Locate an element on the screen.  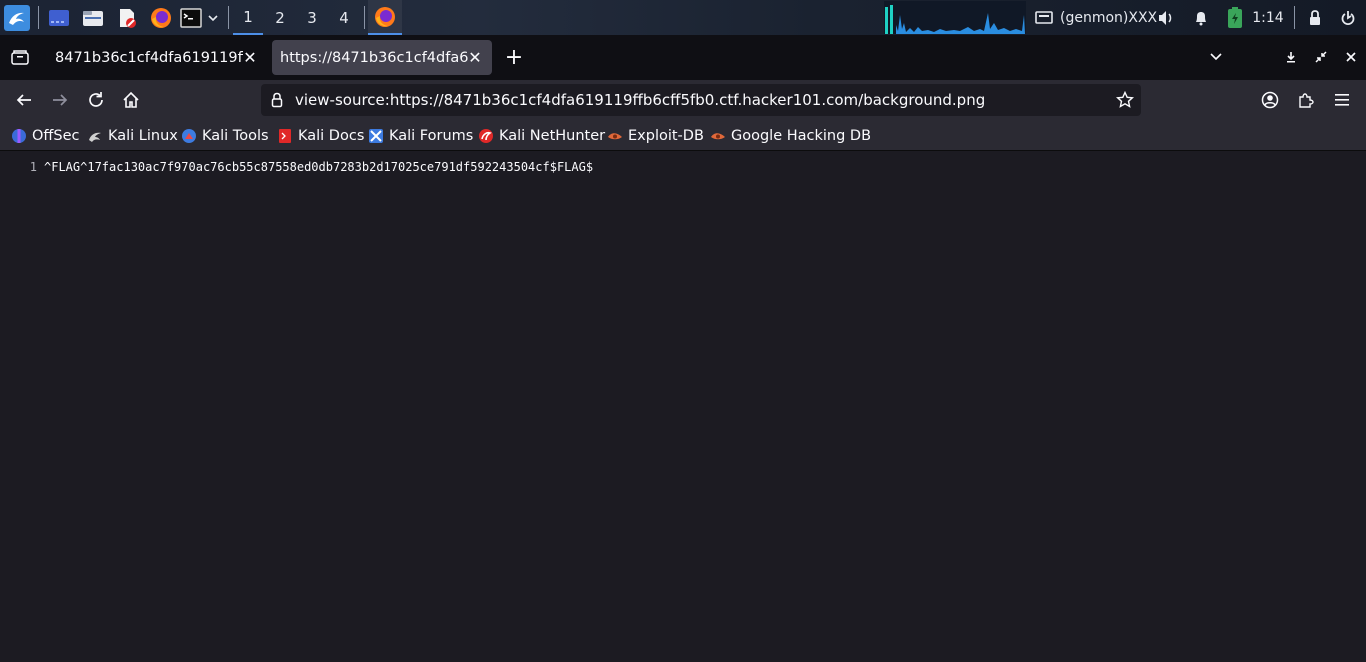
workspace-4: 4 is located at coordinates (344, 17).